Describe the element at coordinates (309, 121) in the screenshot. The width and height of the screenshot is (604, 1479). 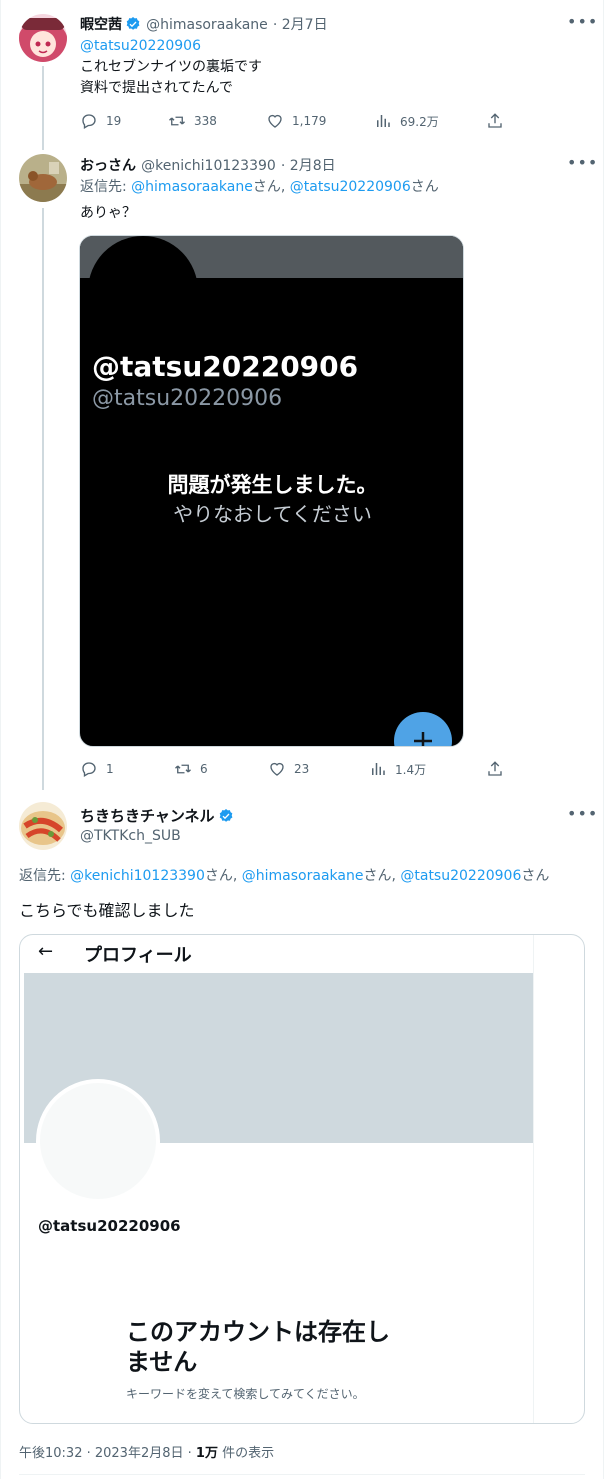
I see `like-count: 1,179` at that location.